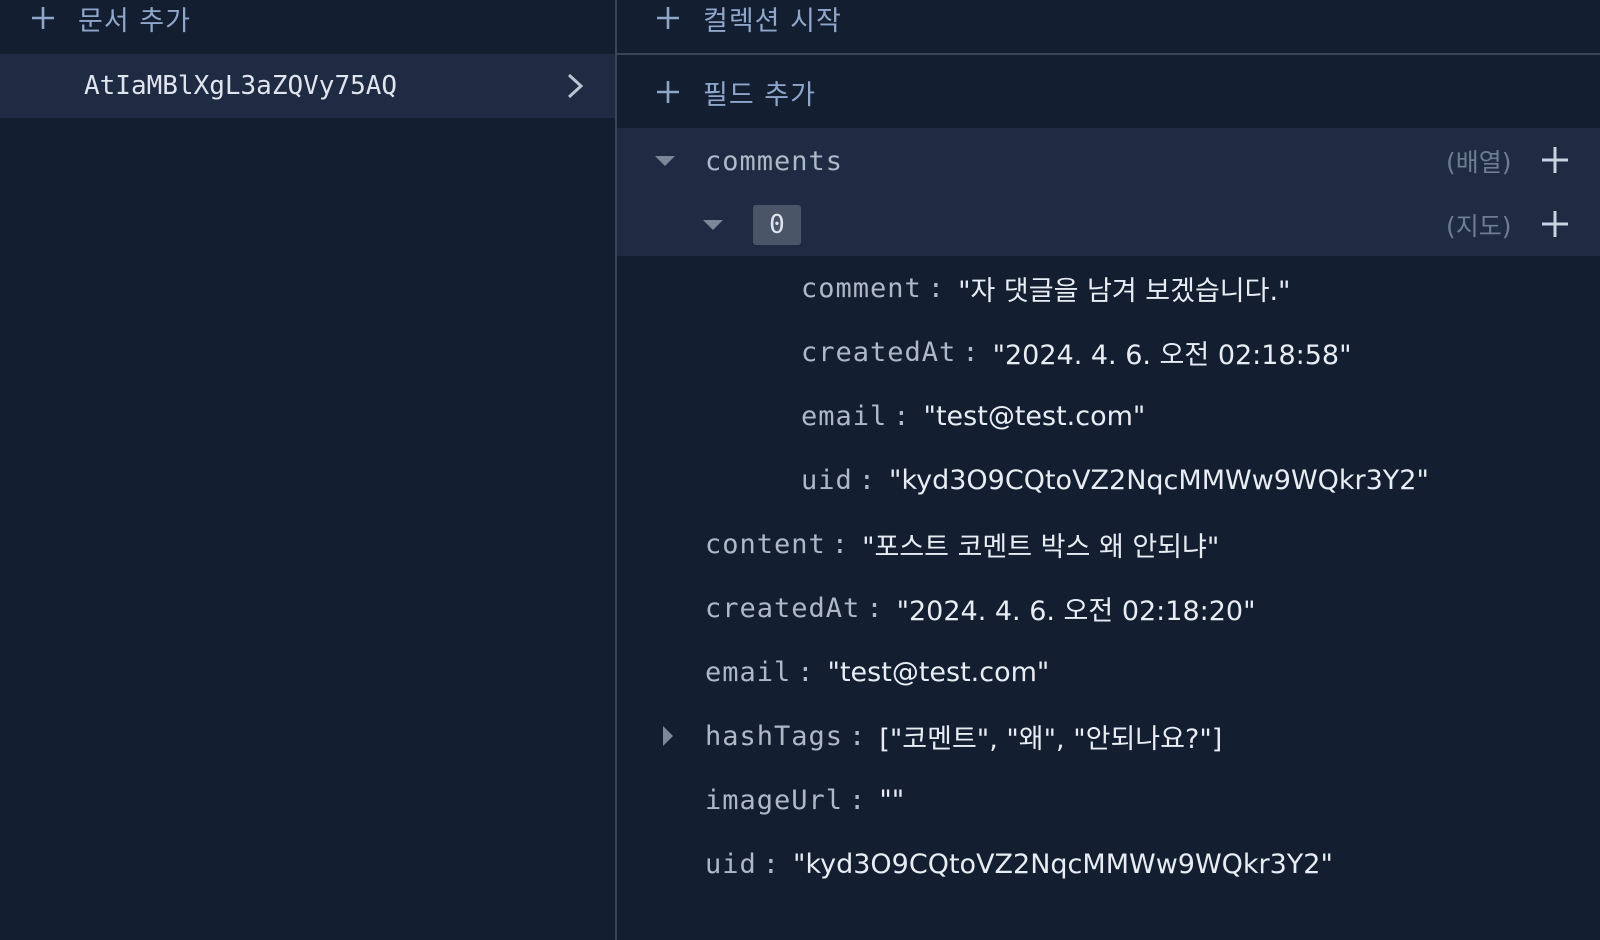 This screenshot has width=1600, height=940. What do you see at coordinates (892, 800) in the screenshot?
I see `field-value: ""` at bounding box center [892, 800].